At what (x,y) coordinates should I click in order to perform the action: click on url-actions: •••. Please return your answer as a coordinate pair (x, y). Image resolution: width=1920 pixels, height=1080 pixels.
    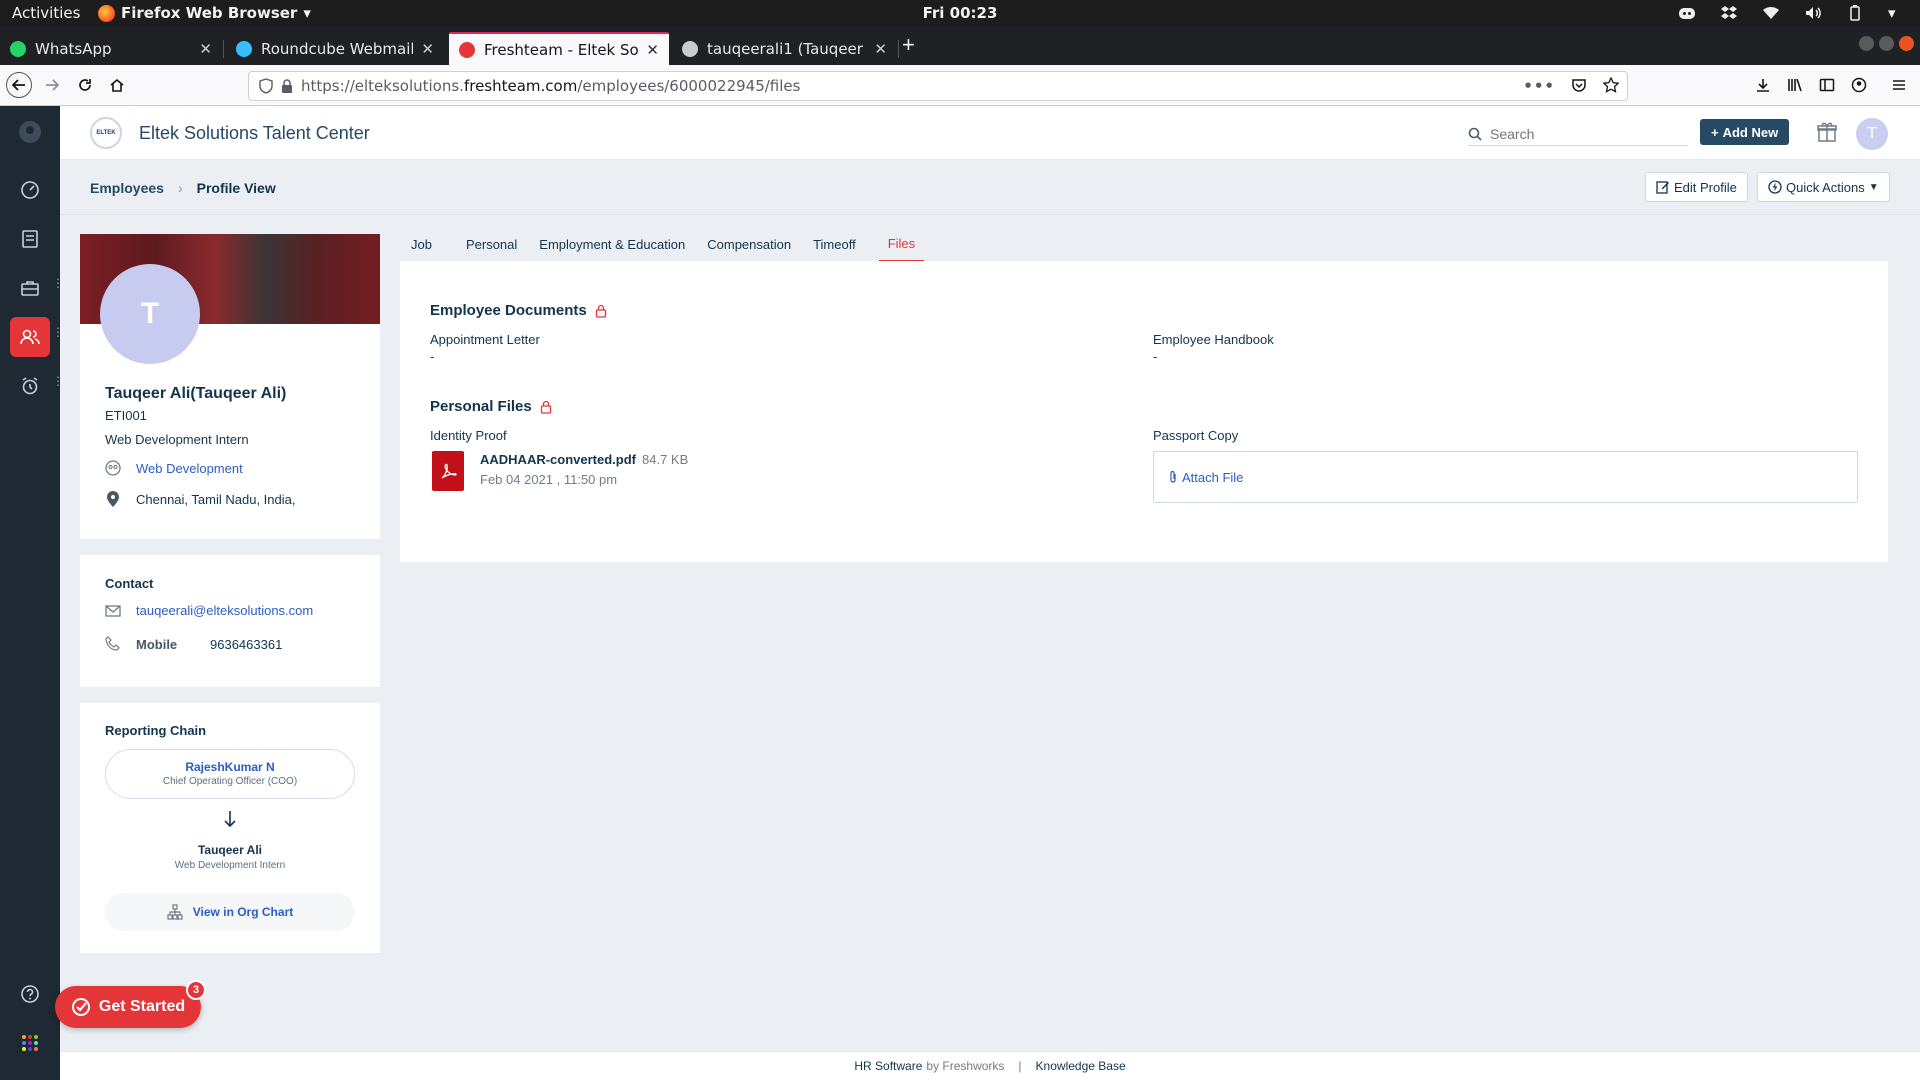
    Looking at the image, I should click on (1571, 86).